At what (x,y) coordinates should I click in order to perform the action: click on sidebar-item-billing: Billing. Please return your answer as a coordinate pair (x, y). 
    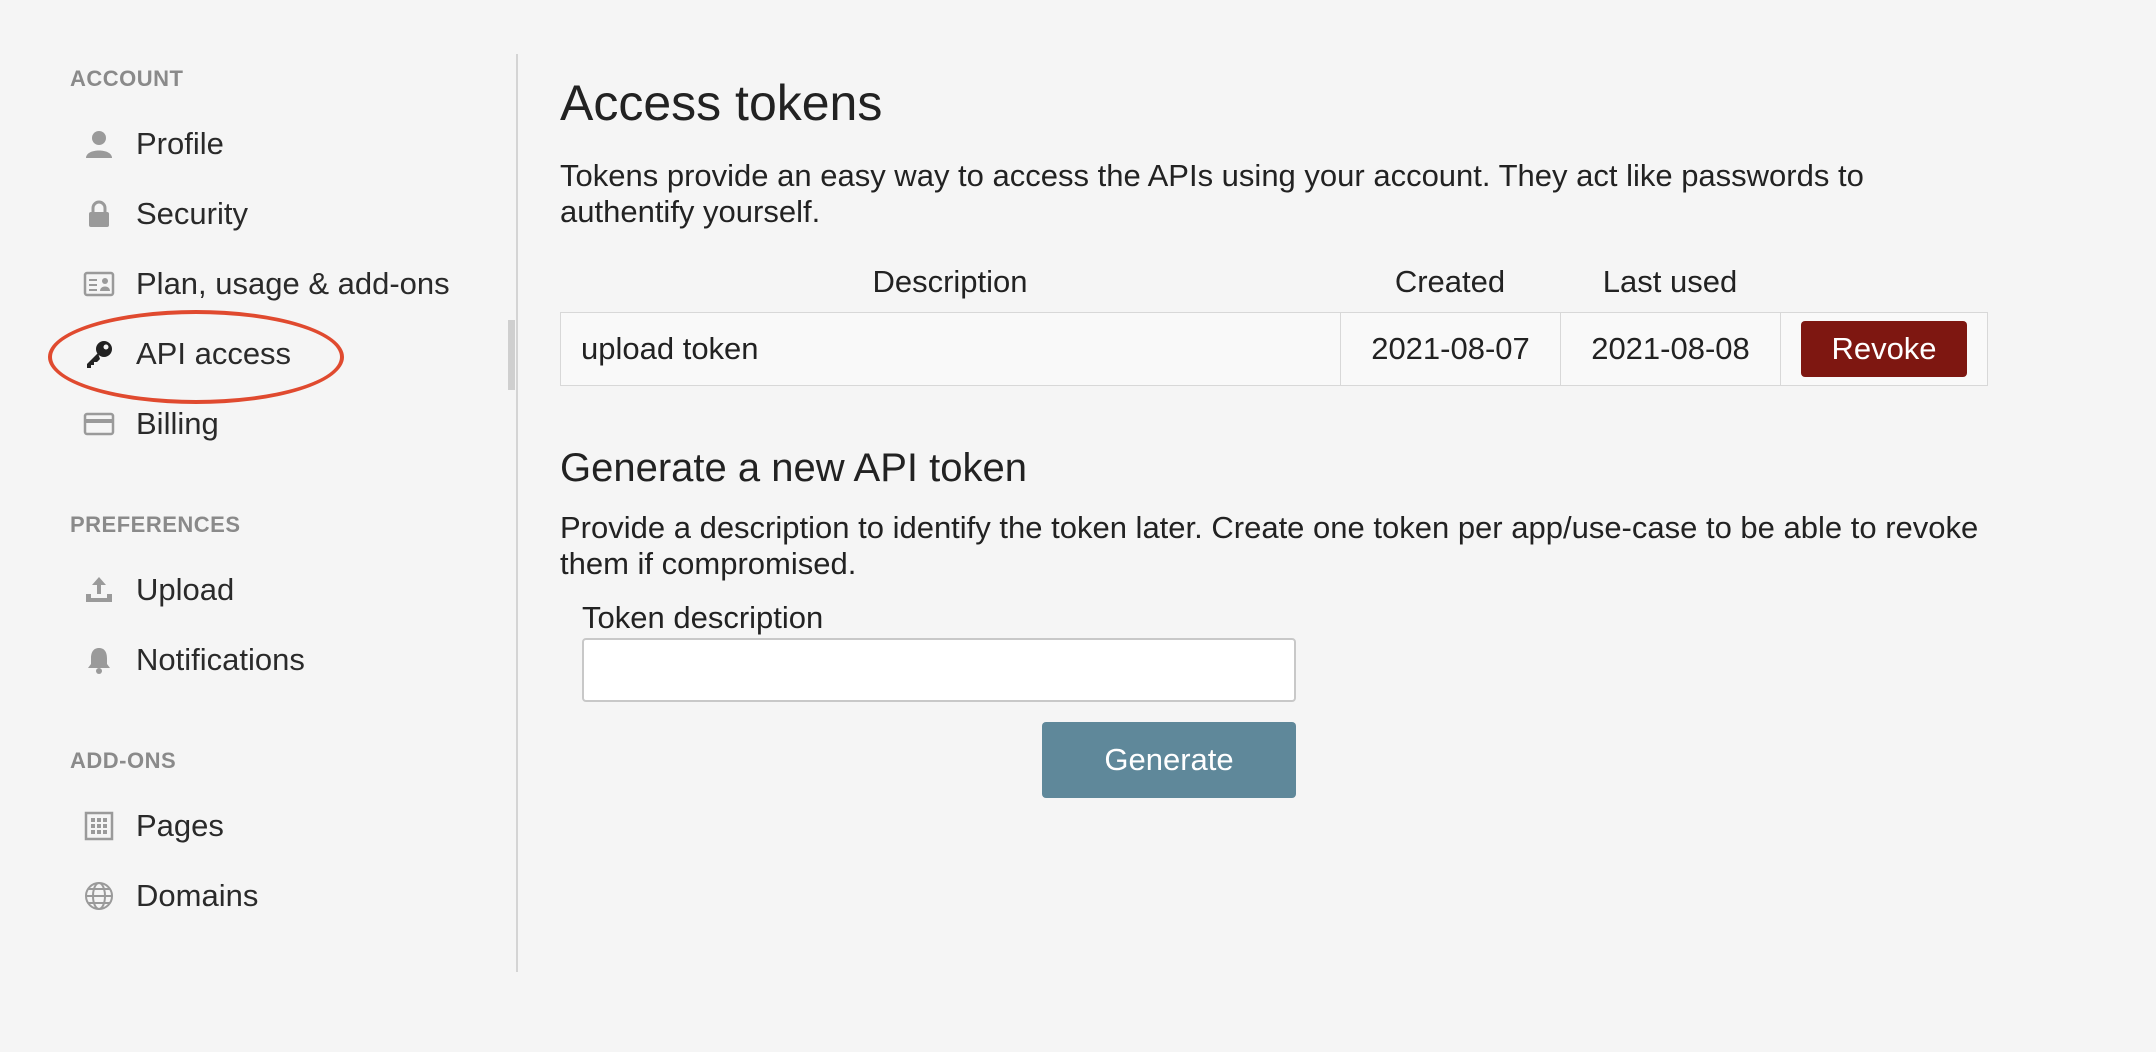
    Looking at the image, I should click on (290, 424).